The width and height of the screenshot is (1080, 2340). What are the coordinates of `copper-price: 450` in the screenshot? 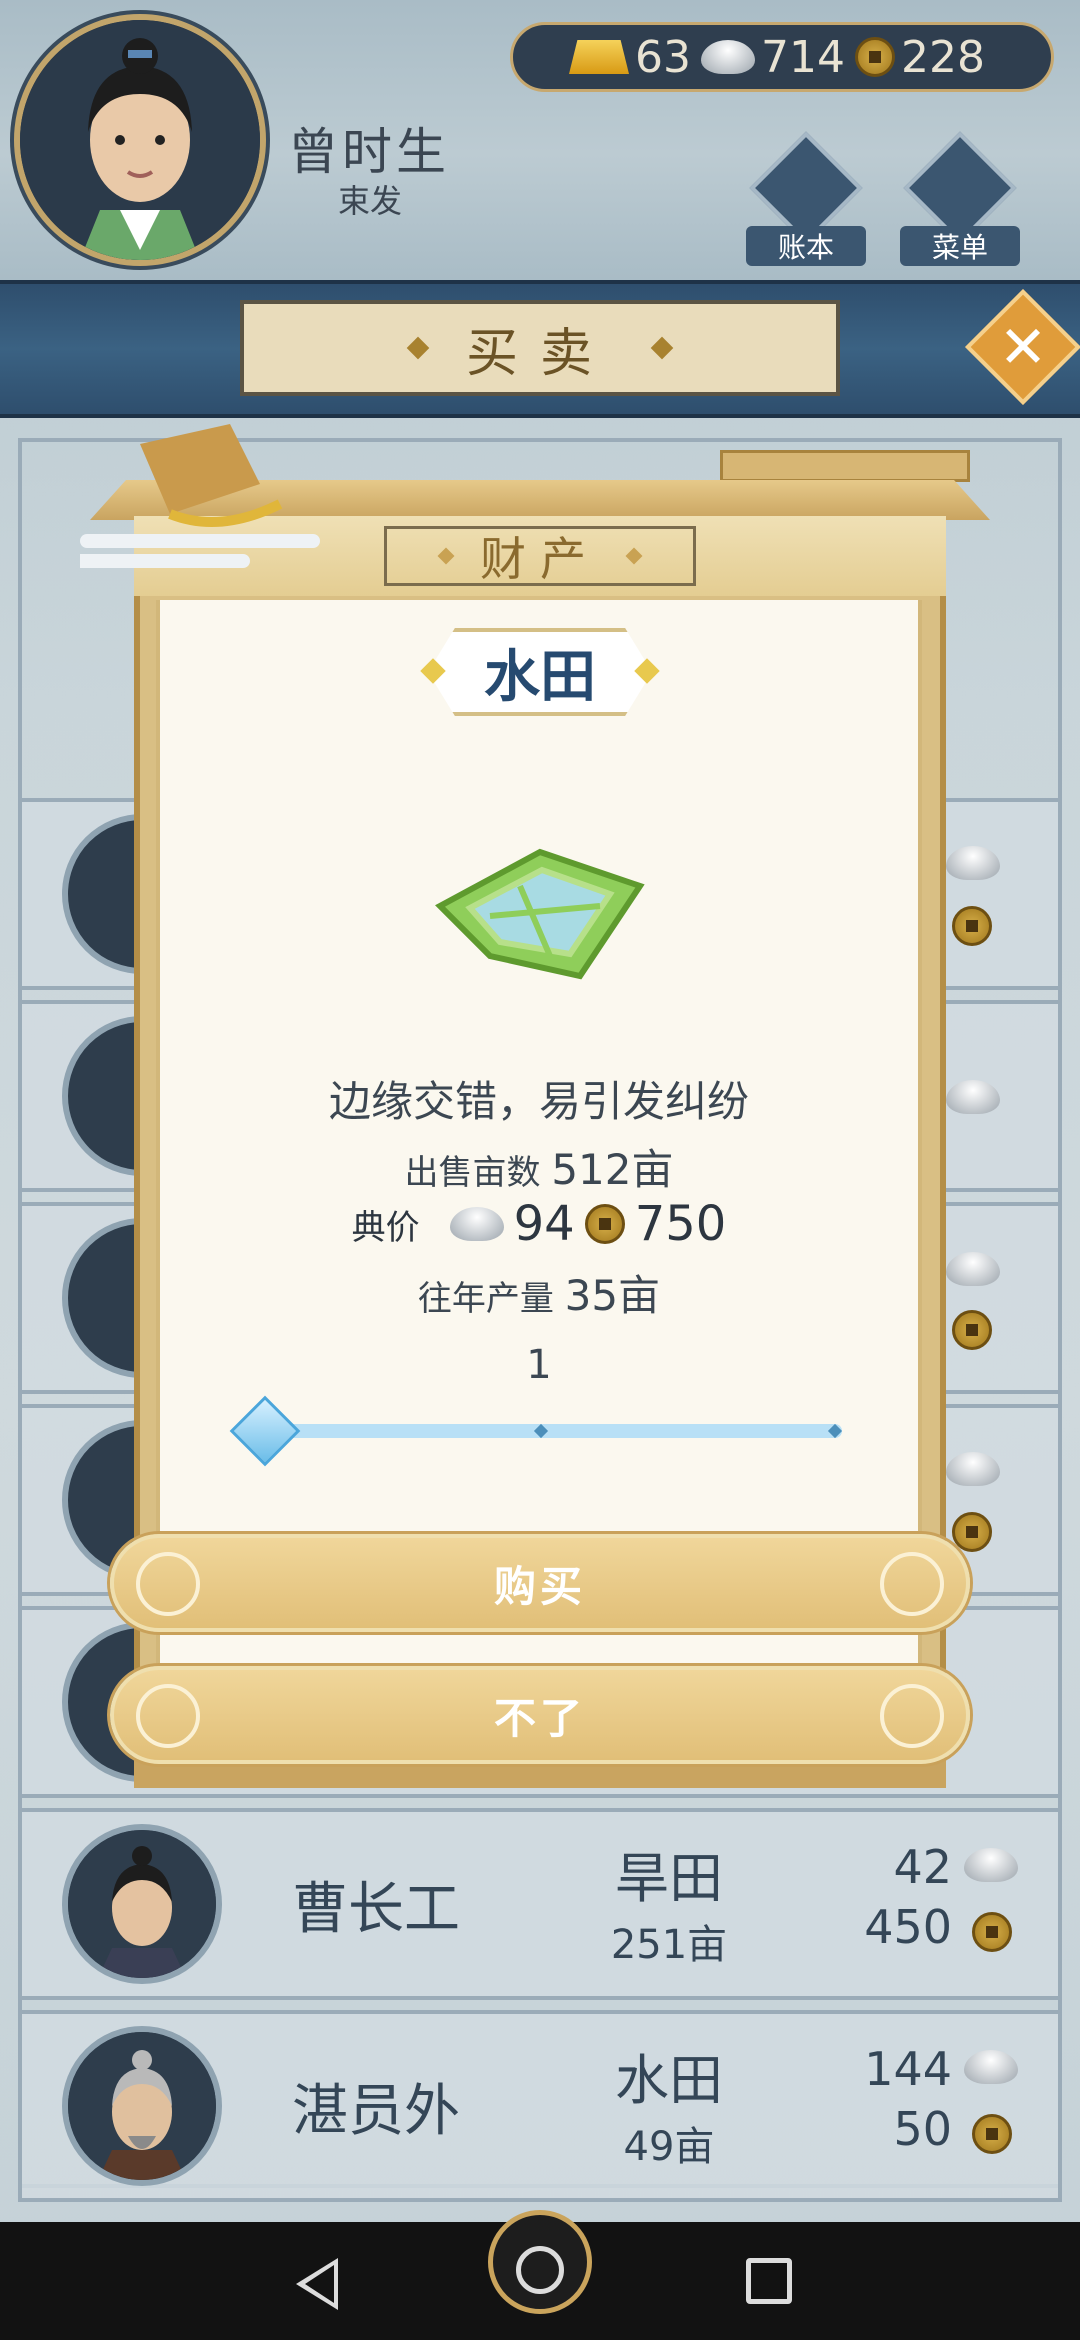 It's located at (908, 1927).